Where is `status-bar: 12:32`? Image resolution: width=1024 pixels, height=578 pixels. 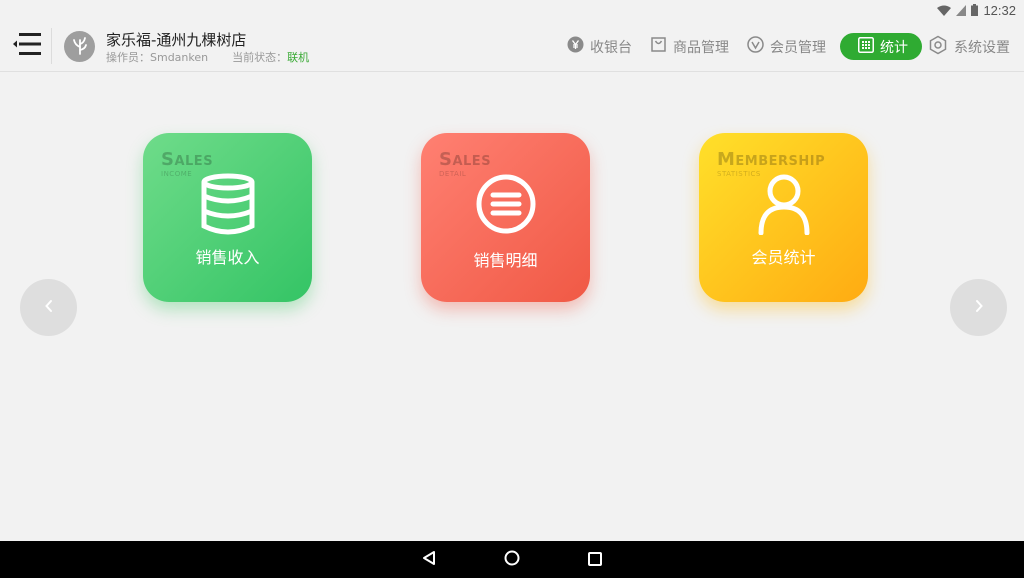
status-bar: 12:32 is located at coordinates (512, 10).